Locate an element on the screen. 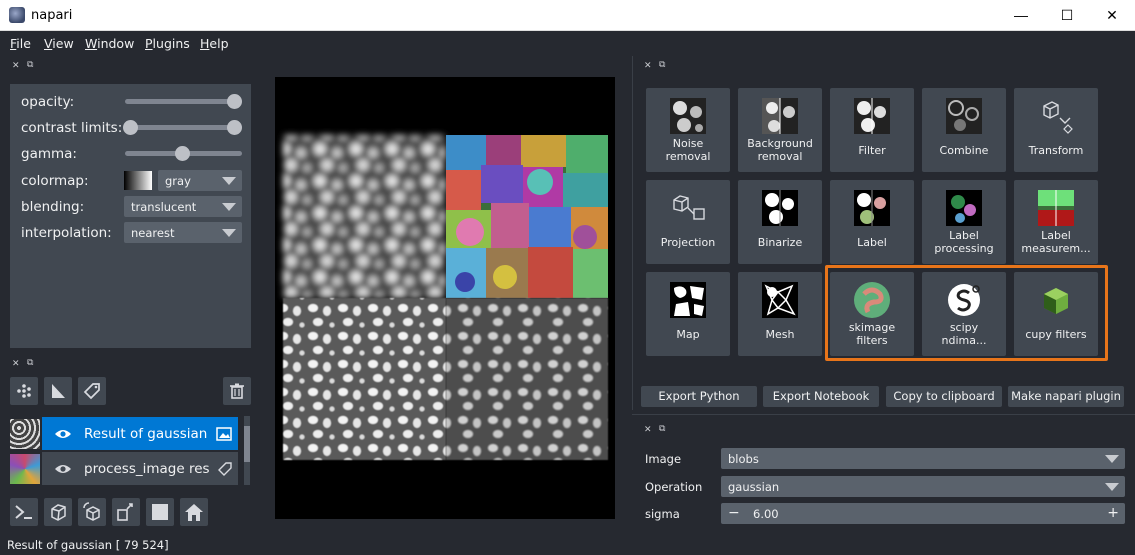  tool-tile-transform: Transform is located at coordinates (1056, 130).